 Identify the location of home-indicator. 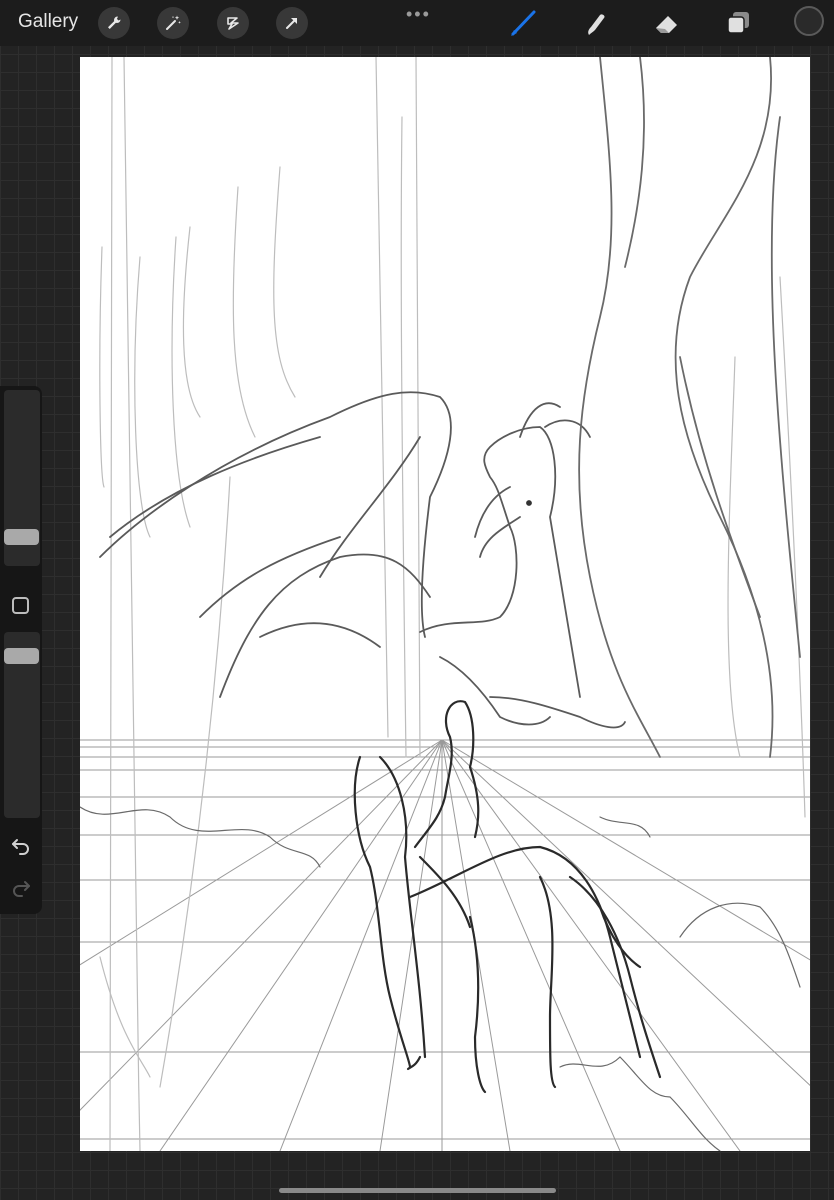
(417, 1190).